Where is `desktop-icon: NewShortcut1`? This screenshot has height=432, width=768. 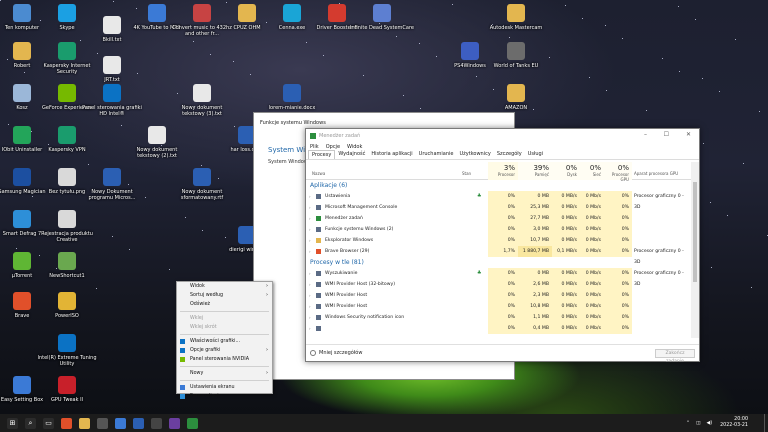
desktop-icon: NewShortcut1 is located at coordinates (67, 265).